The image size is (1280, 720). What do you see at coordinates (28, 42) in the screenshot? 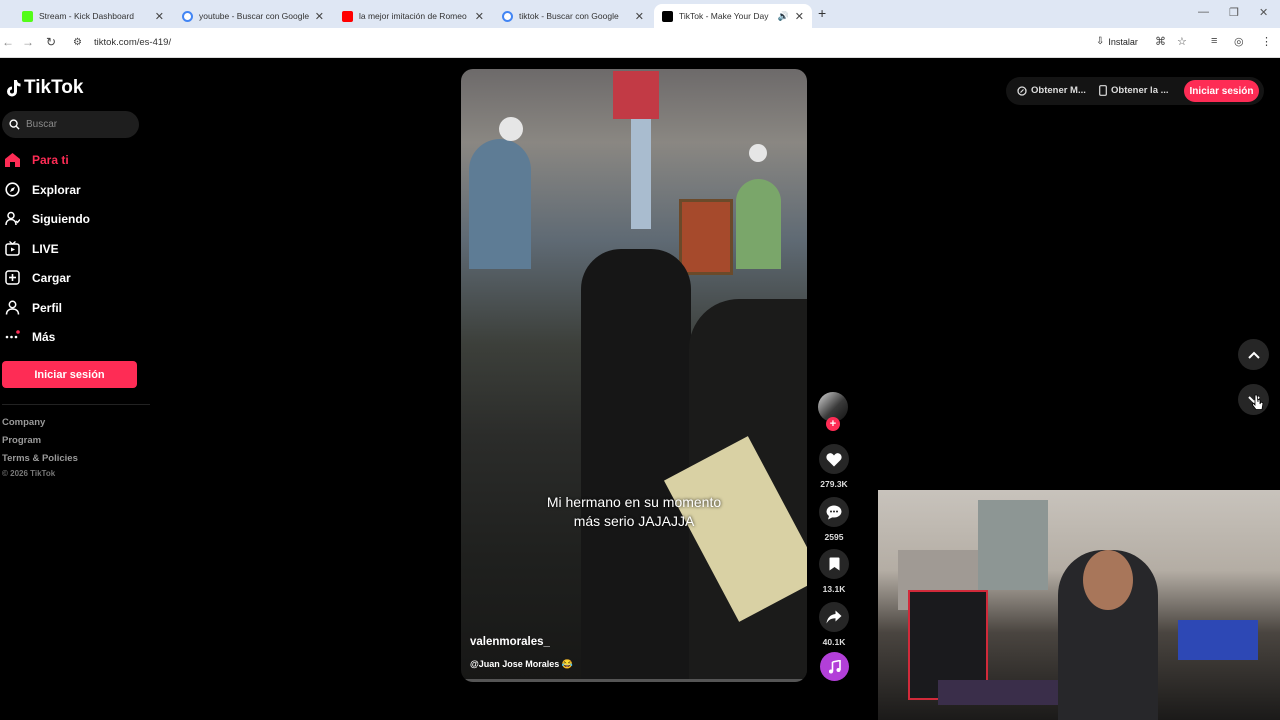
I see `forward-icon: →` at bounding box center [28, 42].